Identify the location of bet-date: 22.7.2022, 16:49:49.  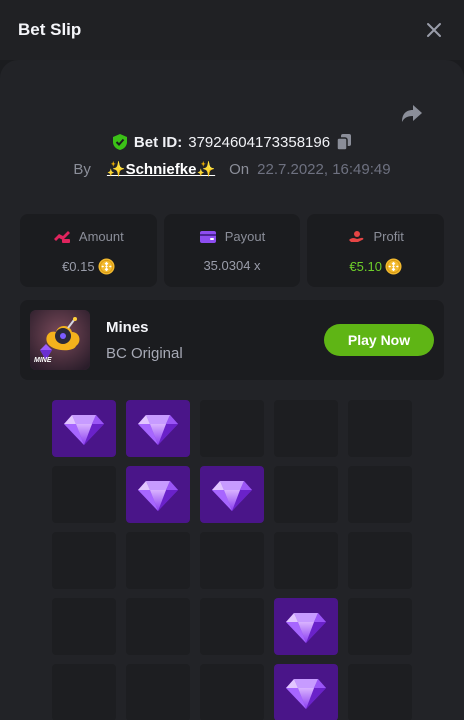
(324, 169).